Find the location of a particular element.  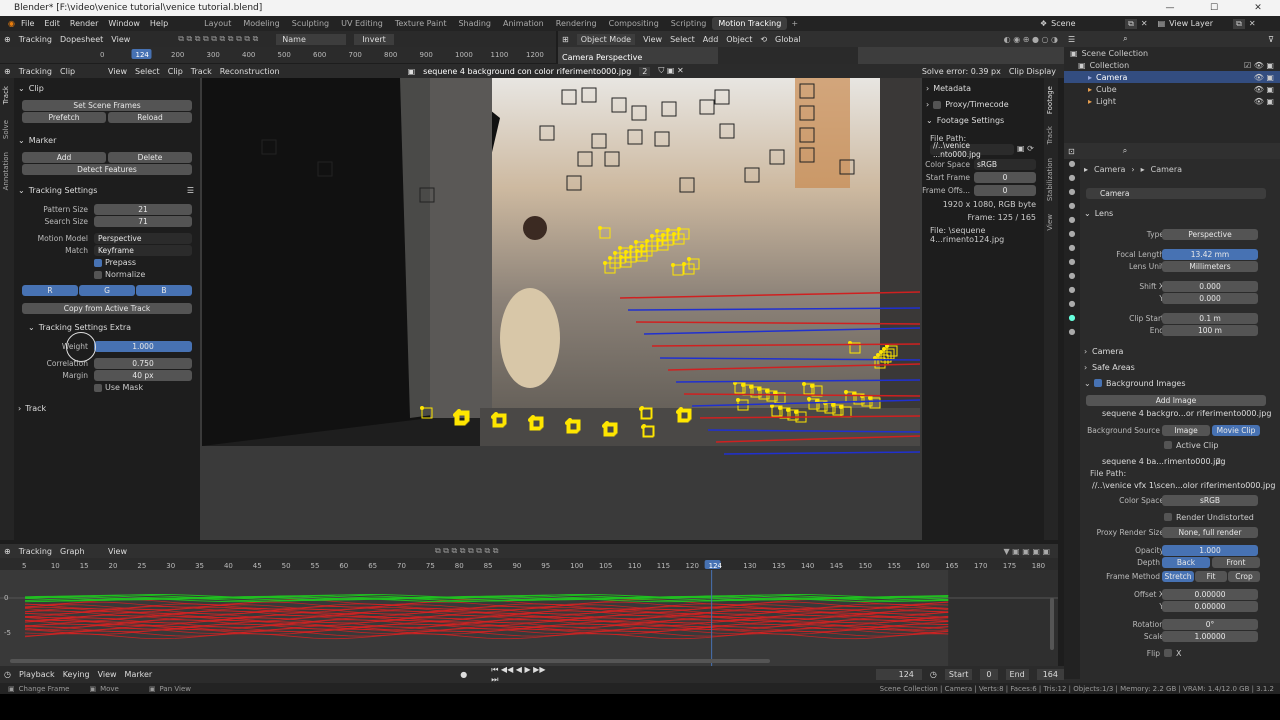

dopesheet-mode: Tracking is located at coordinates (35, 39).